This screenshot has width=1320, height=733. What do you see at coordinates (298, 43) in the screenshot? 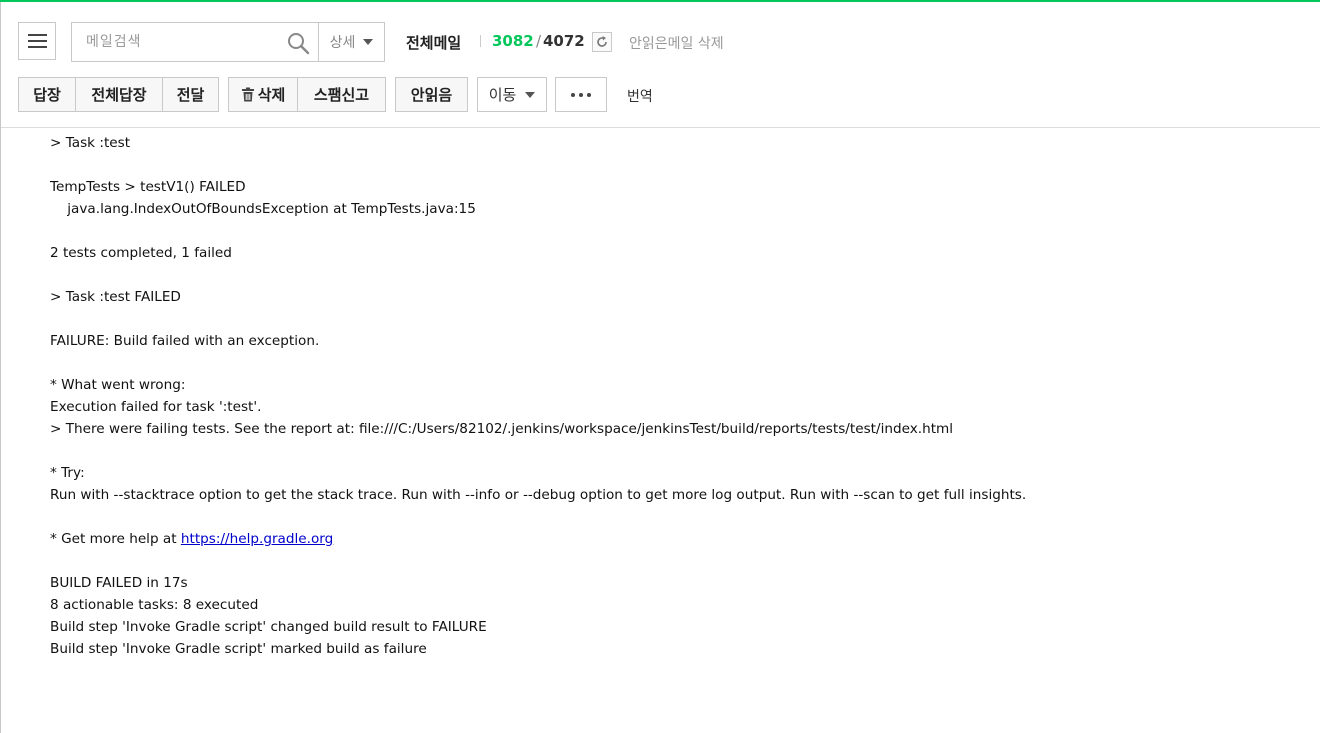
I see `search-icon` at bounding box center [298, 43].